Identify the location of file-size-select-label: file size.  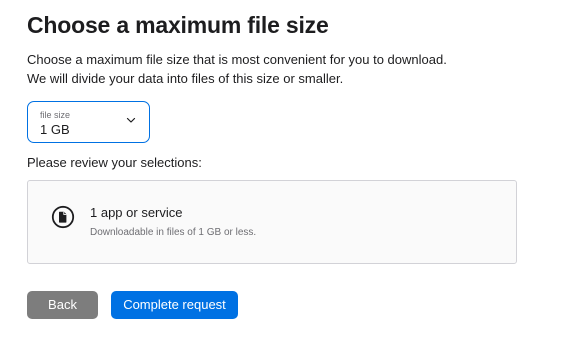
(55, 115).